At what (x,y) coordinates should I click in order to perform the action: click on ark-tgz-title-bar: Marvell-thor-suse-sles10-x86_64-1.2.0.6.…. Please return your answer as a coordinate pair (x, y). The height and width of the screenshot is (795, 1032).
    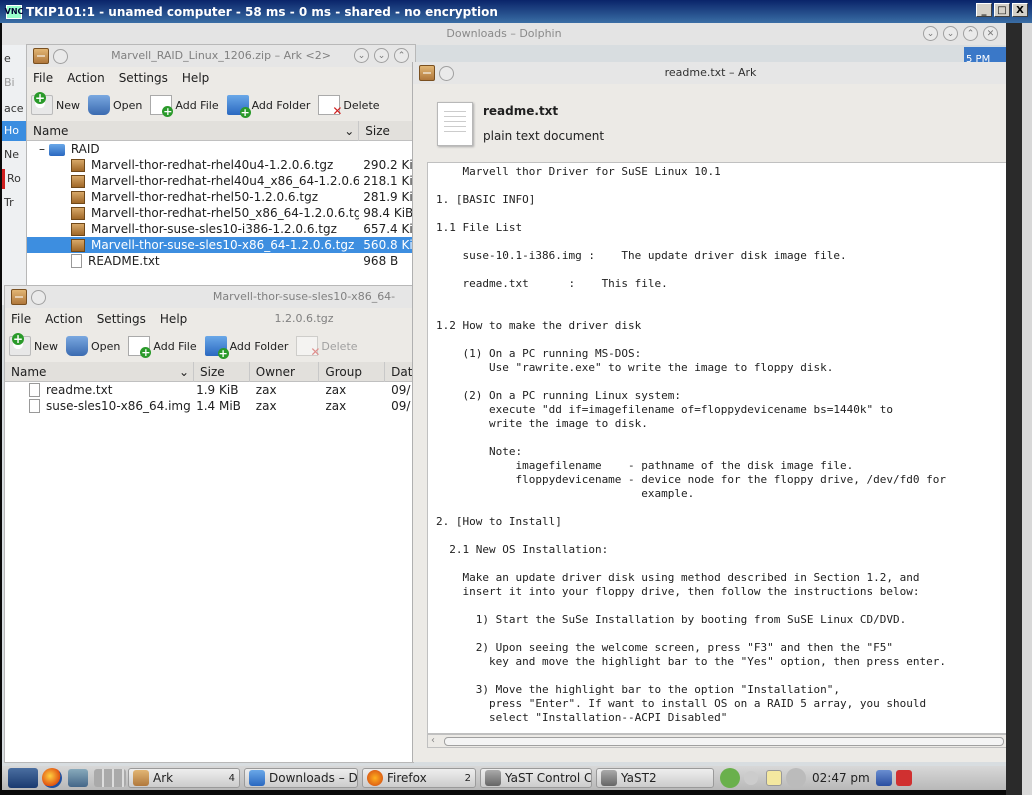
    Looking at the image, I should click on (209, 305).